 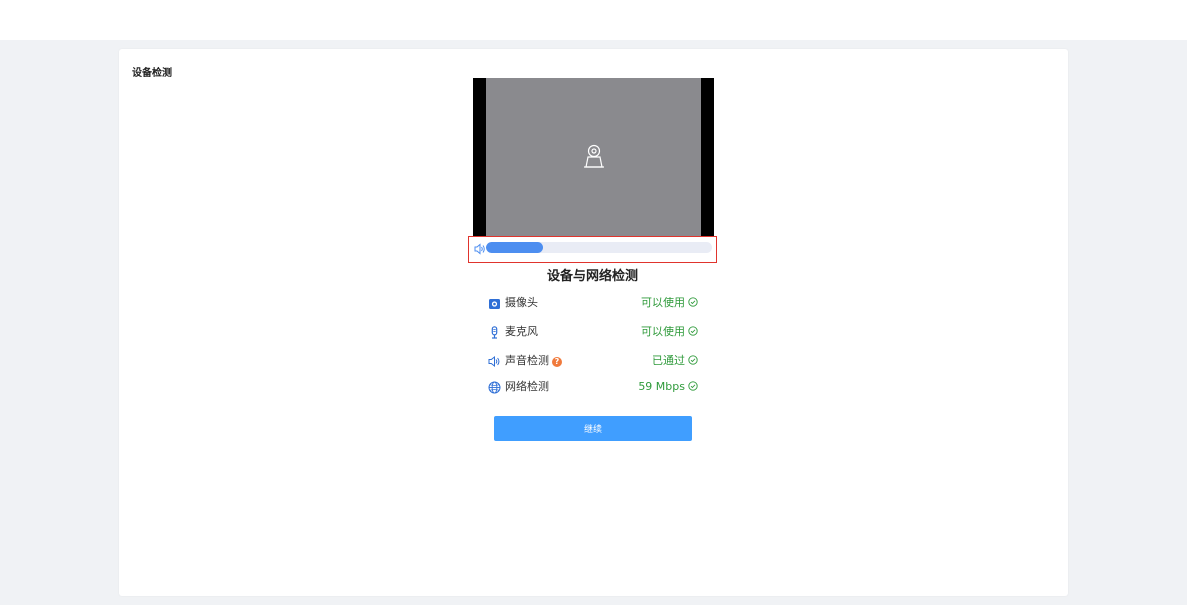 What do you see at coordinates (675, 361) in the screenshot?
I see `check-status-sound: 已通过` at bounding box center [675, 361].